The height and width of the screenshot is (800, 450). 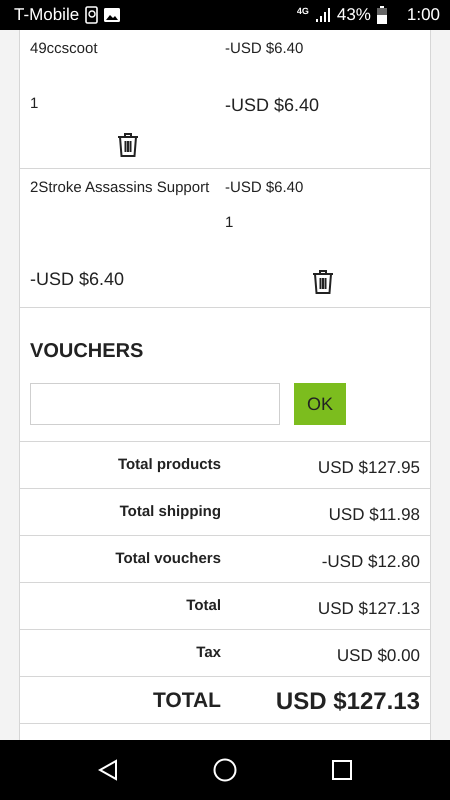 What do you see at coordinates (187, 701) in the screenshot?
I see `total-label: TOTAL` at bounding box center [187, 701].